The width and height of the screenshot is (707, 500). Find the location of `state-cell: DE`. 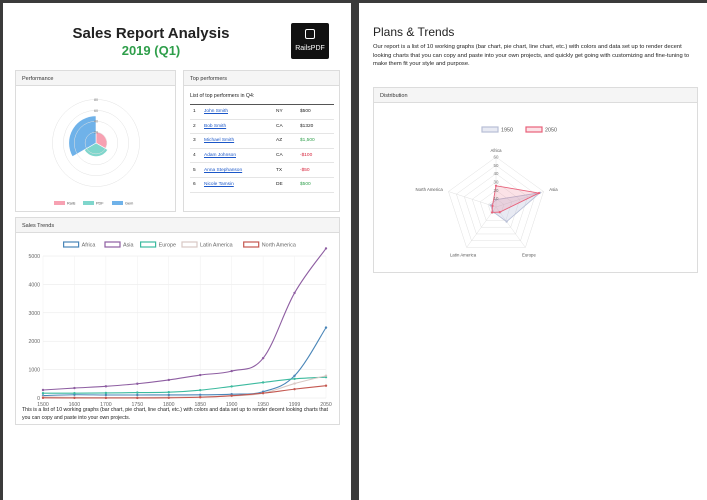

state-cell: DE is located at coordinates (288, 185).